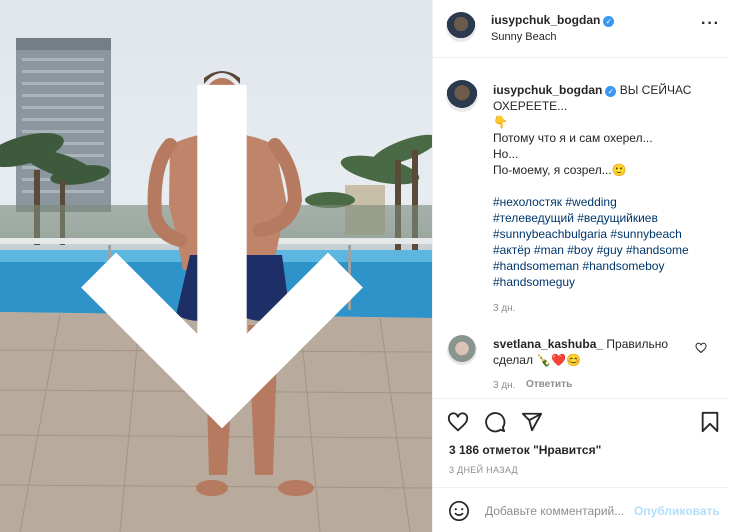 This screenshot has height=532, width=729. I want to click on comment-like-heart-icon, so click(701, 349).